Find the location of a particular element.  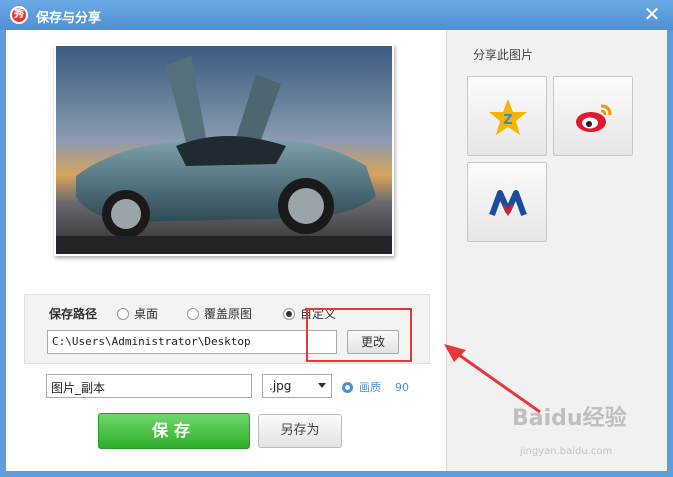

watermark-logo: Baidu经验 is located at coordinates (569, 418).